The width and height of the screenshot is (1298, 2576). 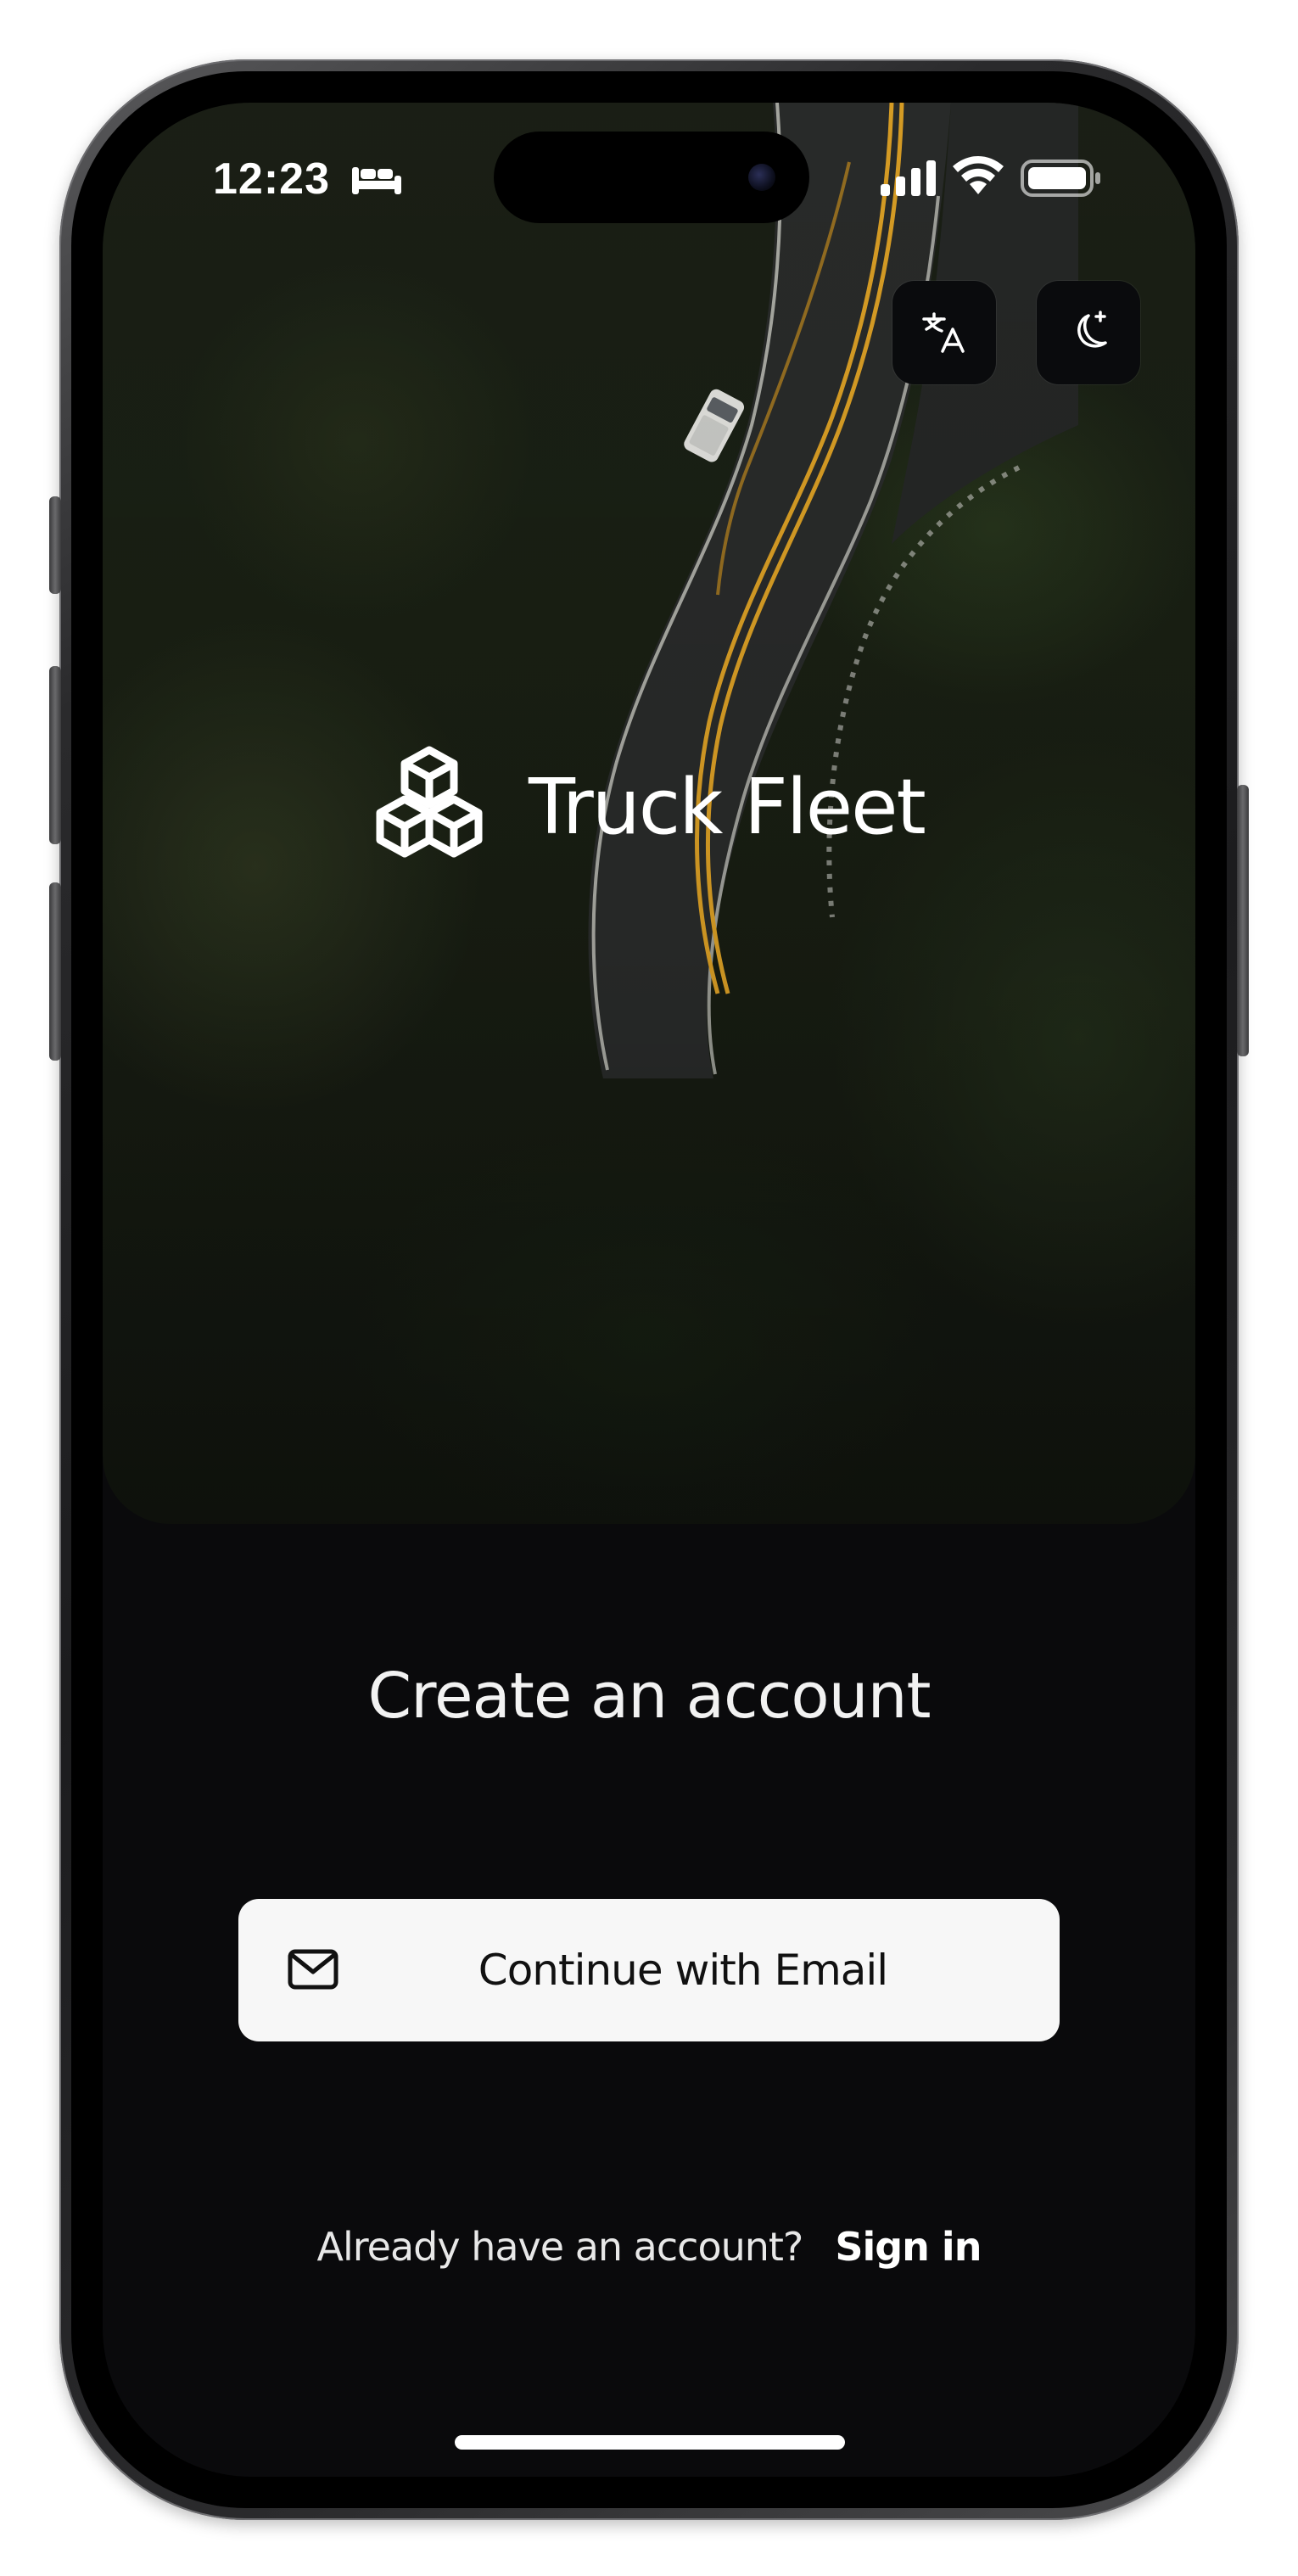 What do you see at coordinates (429, 802) in the screenshot?
I see `cubes-logo-icon` at bounding box center [429, 802].